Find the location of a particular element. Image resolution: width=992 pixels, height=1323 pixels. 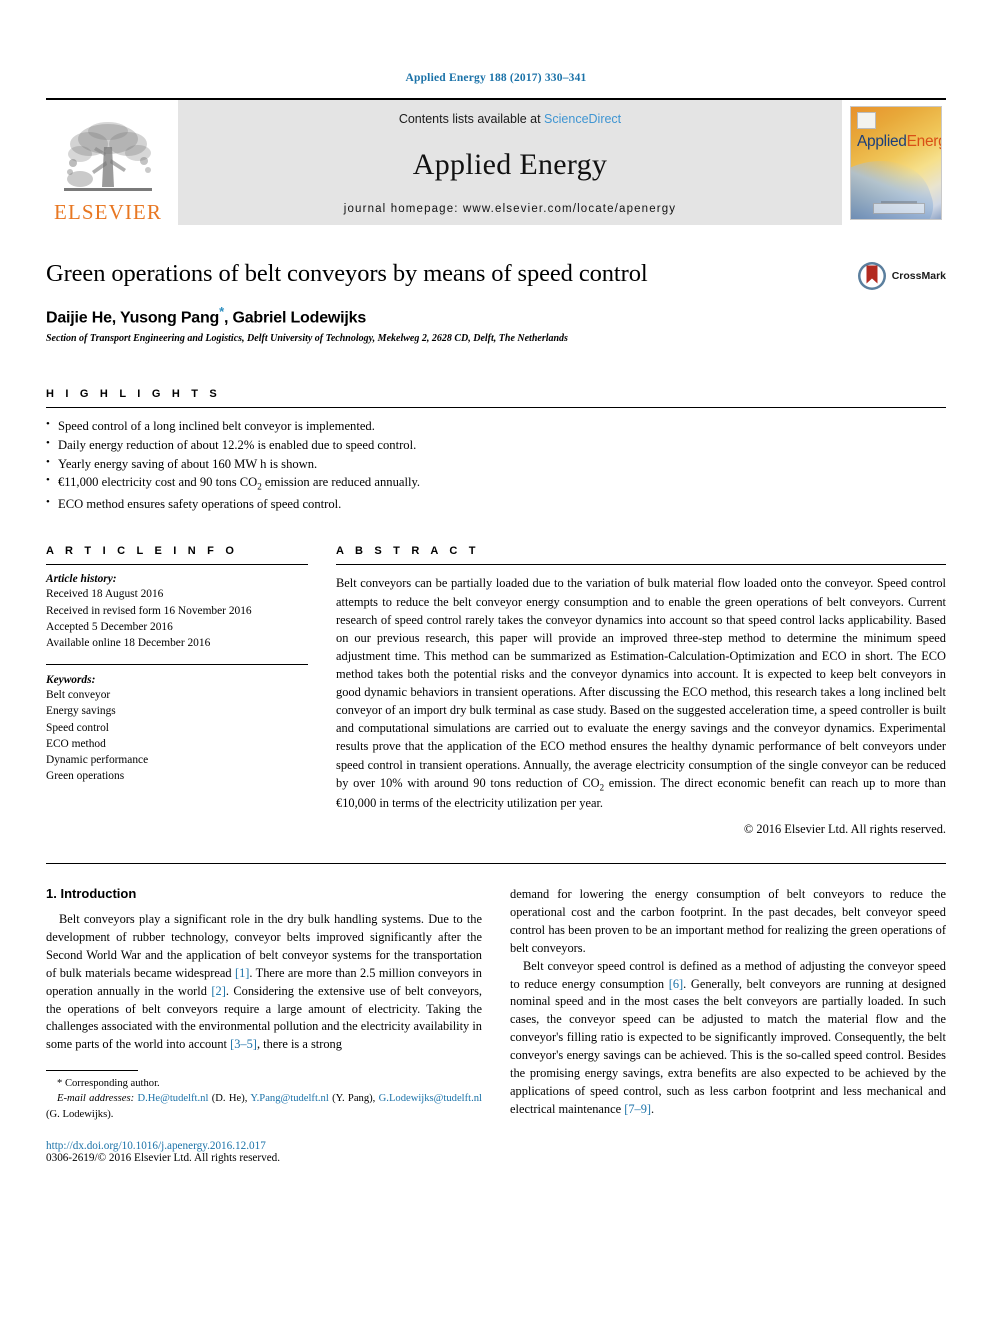

citation-3-5: [3–5] is located at coordinates (243, 1044).